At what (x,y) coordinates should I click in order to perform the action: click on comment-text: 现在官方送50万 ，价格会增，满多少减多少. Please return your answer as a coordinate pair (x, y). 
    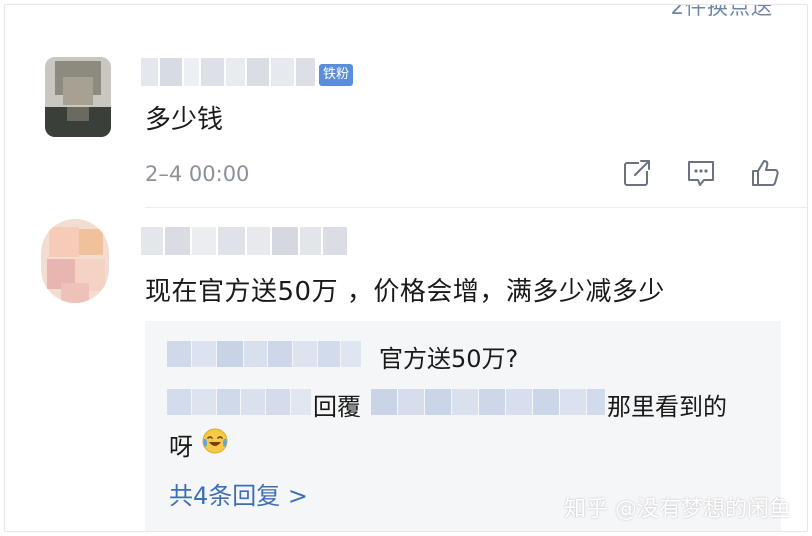
    Looking at the image, I should click on (405, 292).